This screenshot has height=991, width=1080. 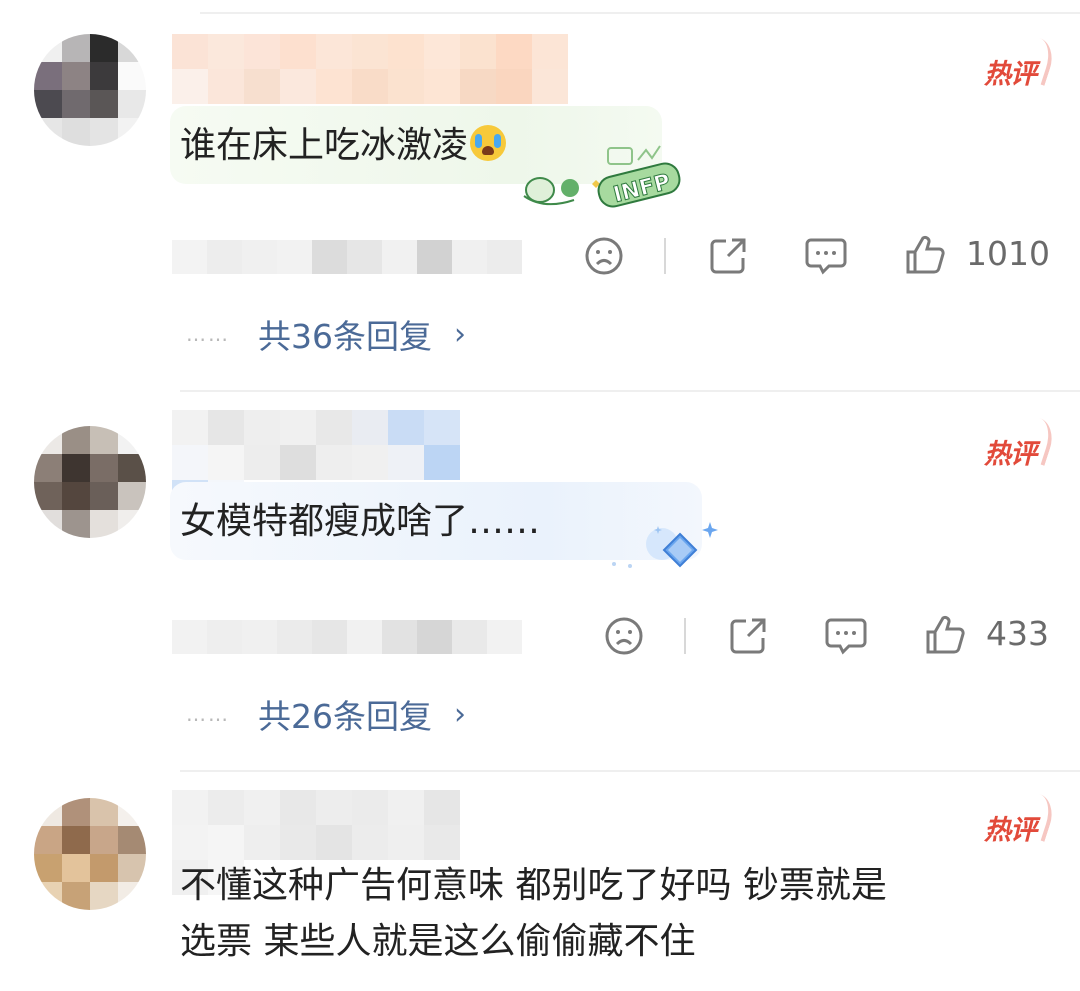 I want to click on comment-text-line-2: 选票 某些人就是这么偷偷藏不住, so click(x=438, y=941).